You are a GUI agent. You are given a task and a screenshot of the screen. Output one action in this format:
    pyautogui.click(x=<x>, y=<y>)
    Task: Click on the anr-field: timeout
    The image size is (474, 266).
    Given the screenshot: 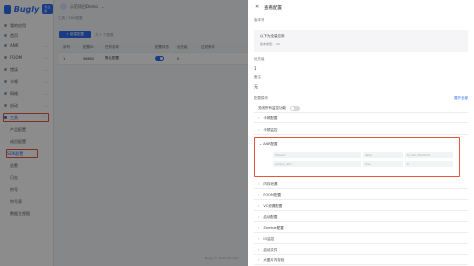 What is the action you would take?
    pyautogui.click(x=317, y=155)
    